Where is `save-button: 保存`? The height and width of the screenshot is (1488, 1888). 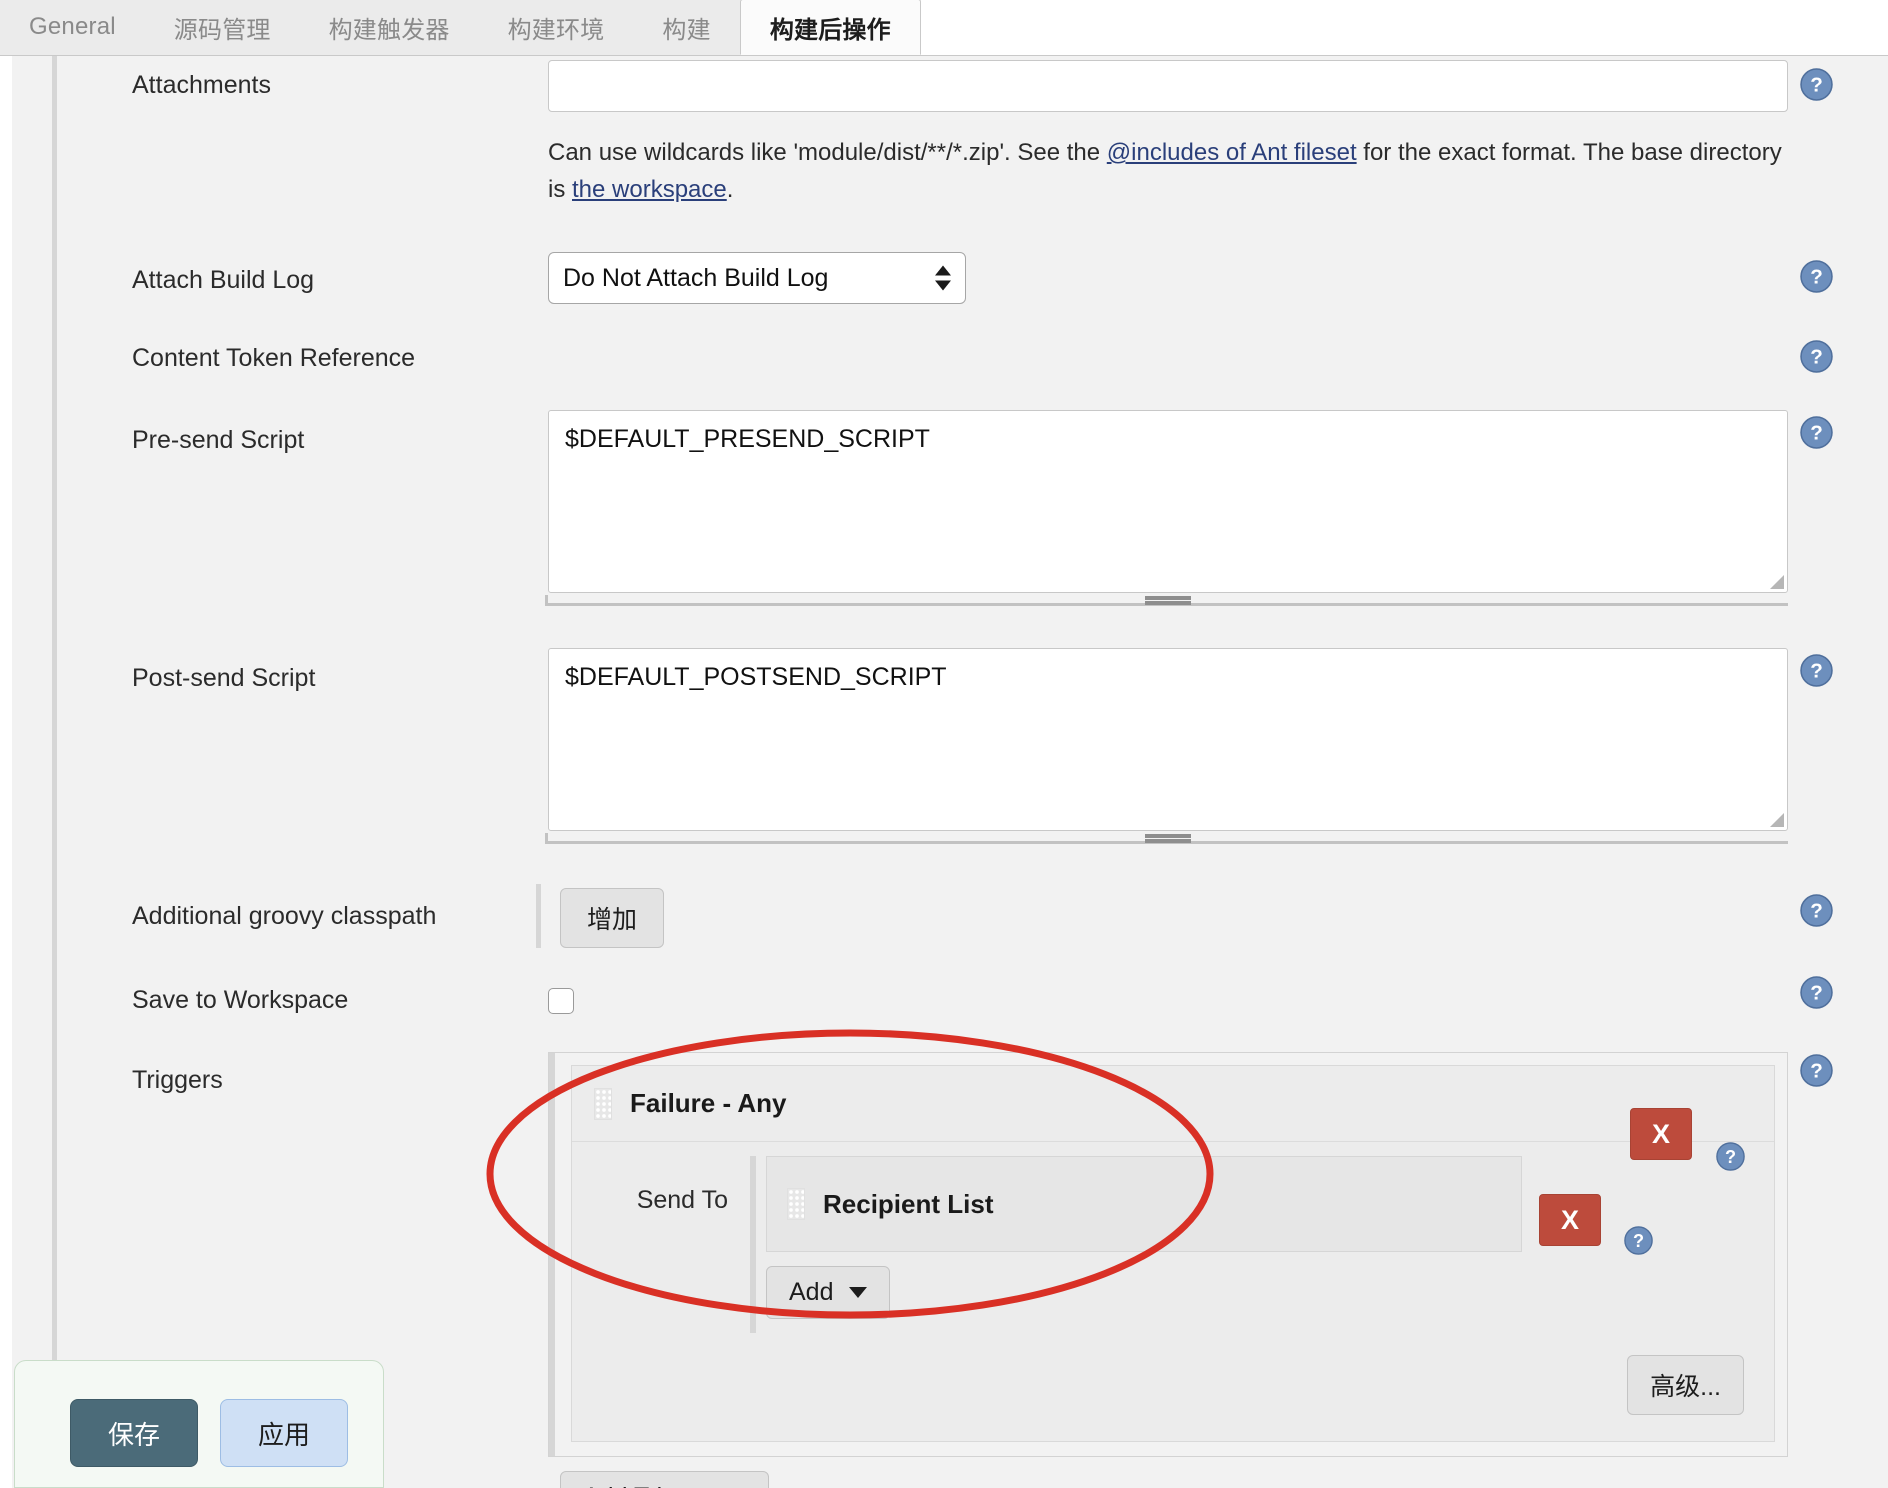 save-button: 保存 is located at coordinates (134, 1433).